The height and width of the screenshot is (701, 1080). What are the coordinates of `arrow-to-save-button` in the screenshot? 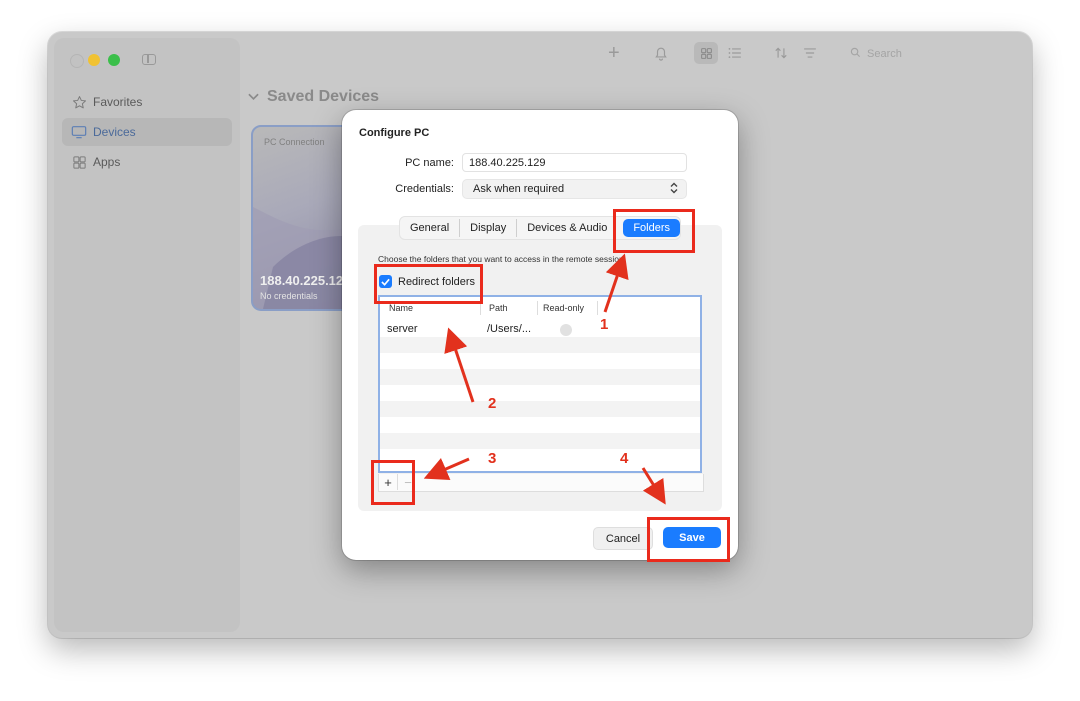 It's located at (653, 486).